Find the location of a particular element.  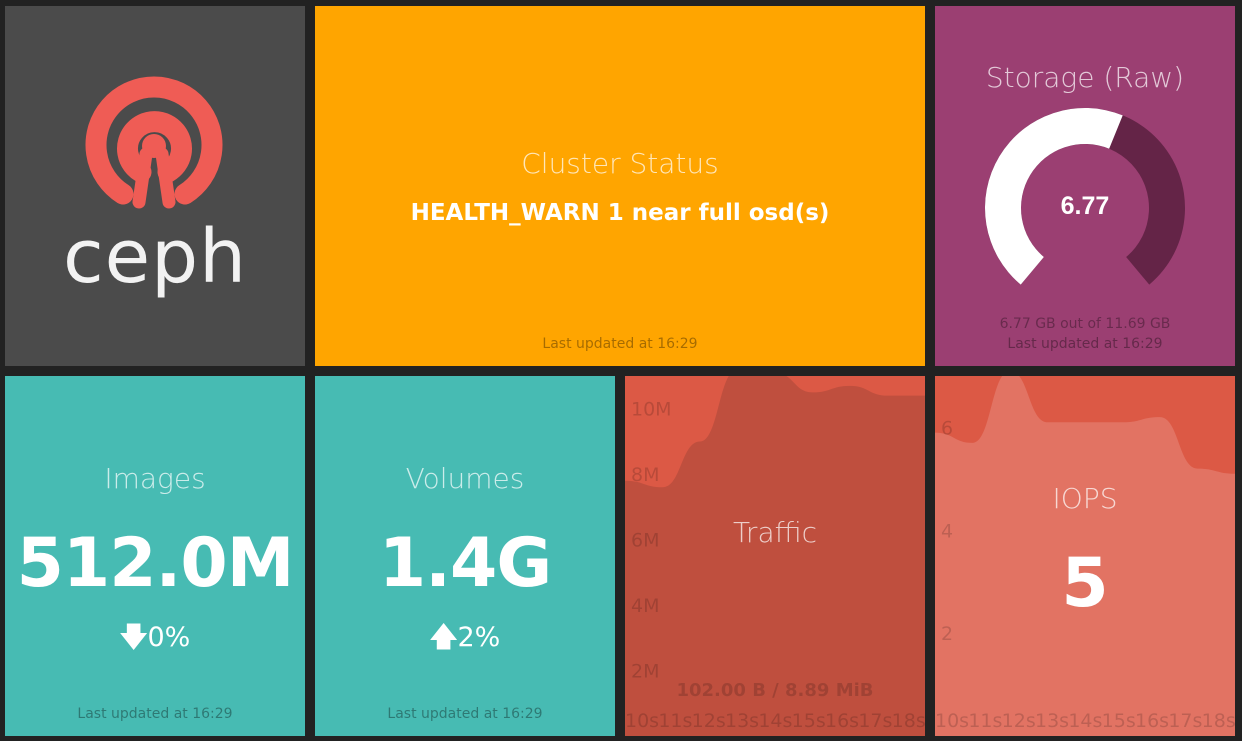

cluster-status-title: Cluster Status is located at coordinates (620, 163).